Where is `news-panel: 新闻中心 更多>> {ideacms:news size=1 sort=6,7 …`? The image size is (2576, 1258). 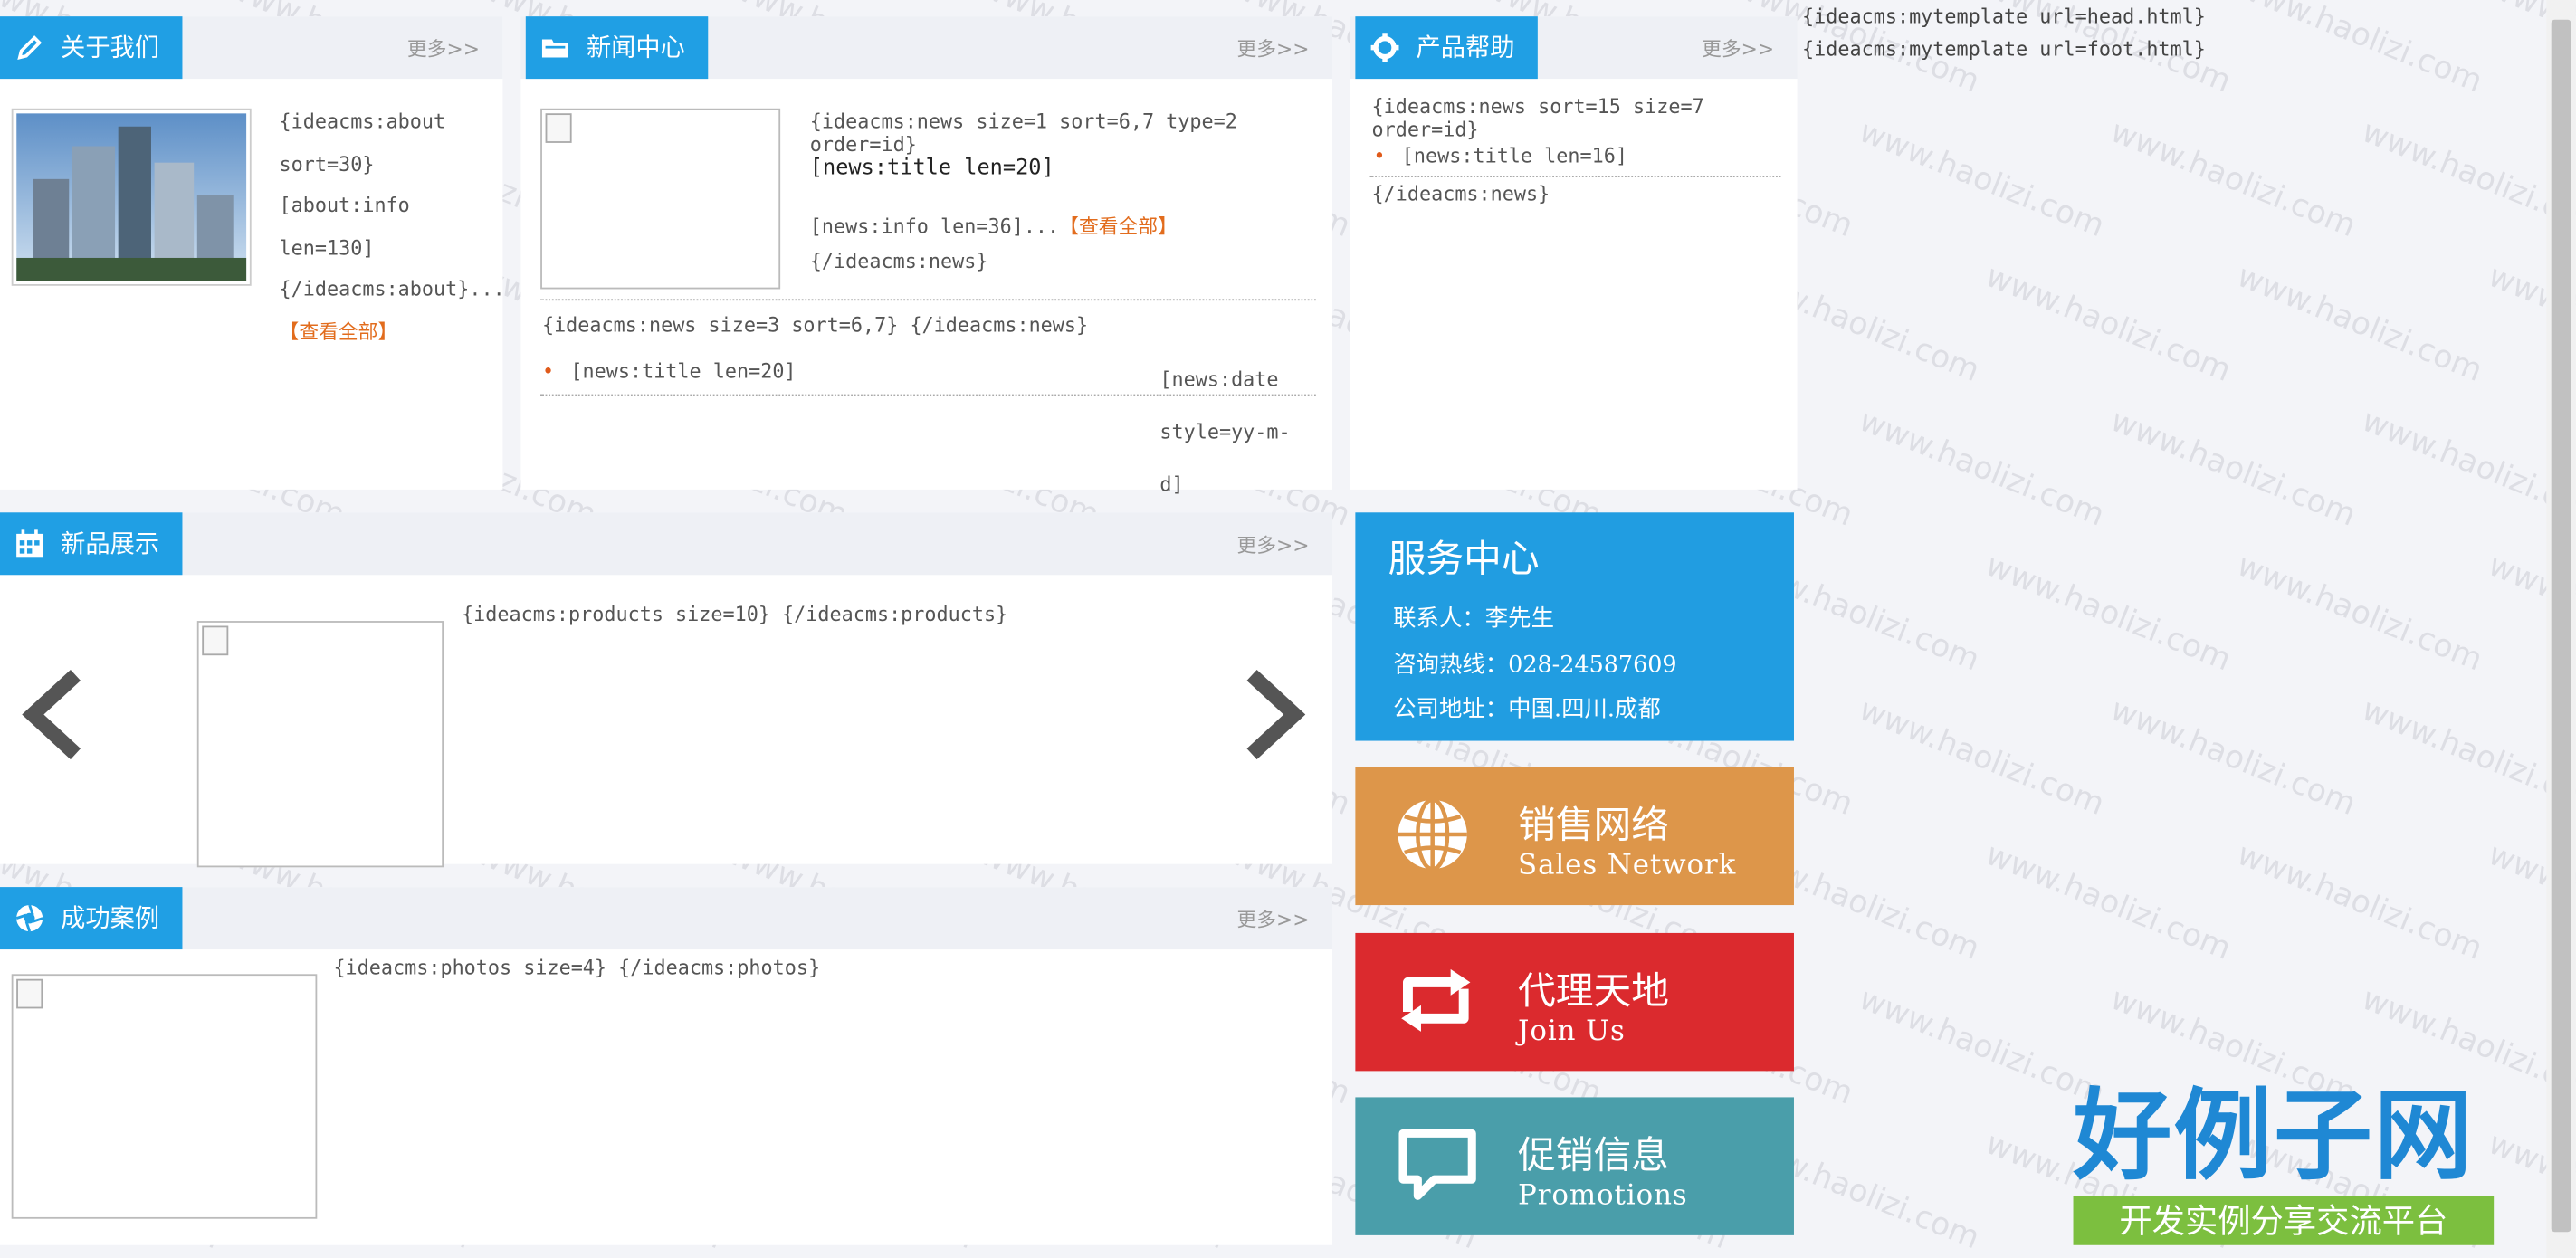
news-panel: 新闻中心 更多>> {ideacms:news size=1 sort=6,7 … is located at coordinates (926, 256).